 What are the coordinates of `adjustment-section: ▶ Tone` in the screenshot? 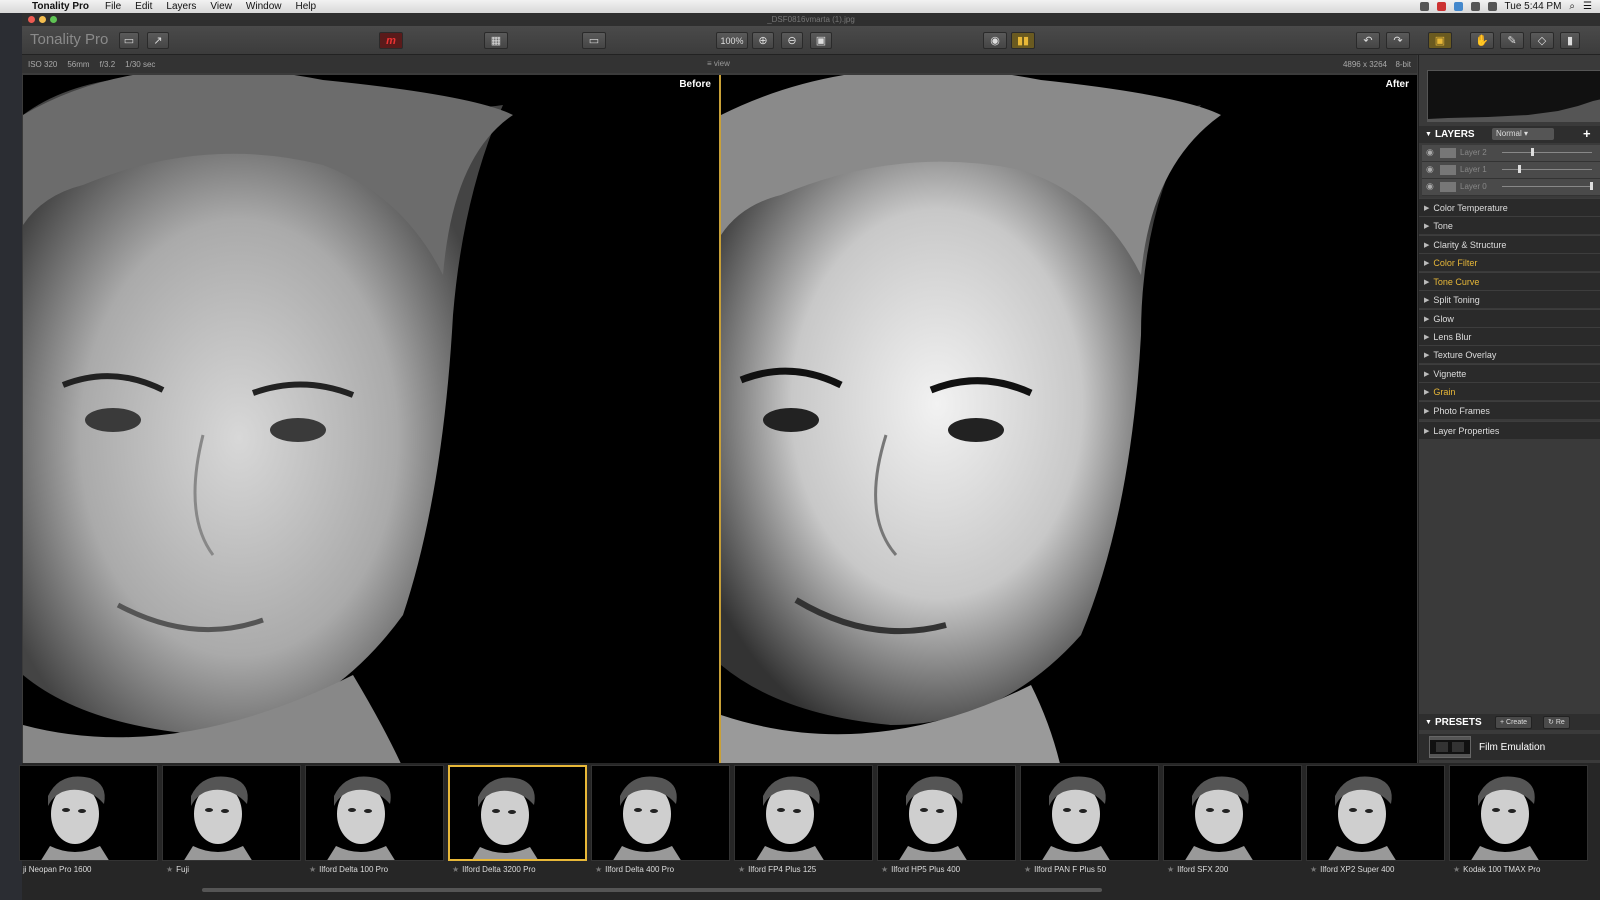 It's located at (1509, 225).